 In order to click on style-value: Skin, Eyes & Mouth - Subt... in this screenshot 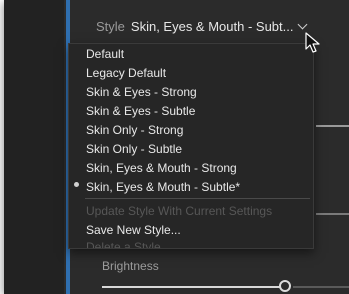, I will do `click(212, 26)`.